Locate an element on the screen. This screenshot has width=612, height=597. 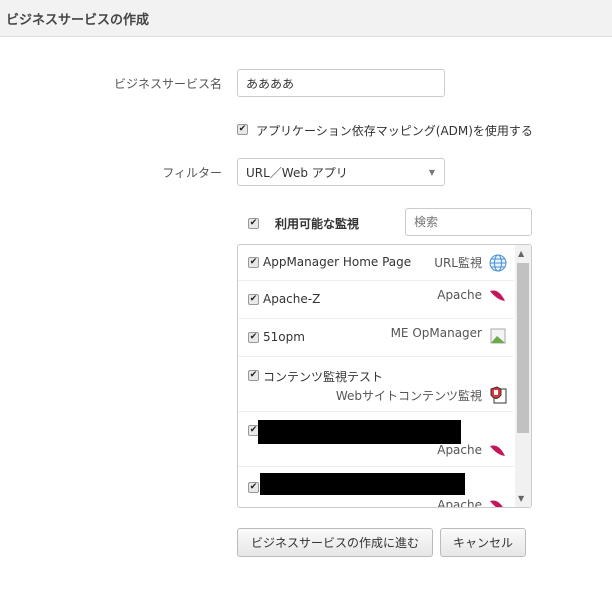
scroll-up-icon: ▲ is located at coordinates (521, 253).